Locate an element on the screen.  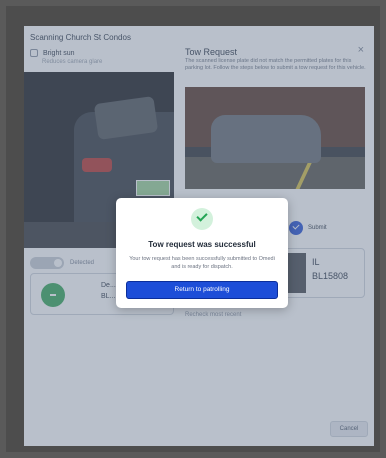
return-to-patrolling-button: Return to patrolling is located at coordinates (202, 290).